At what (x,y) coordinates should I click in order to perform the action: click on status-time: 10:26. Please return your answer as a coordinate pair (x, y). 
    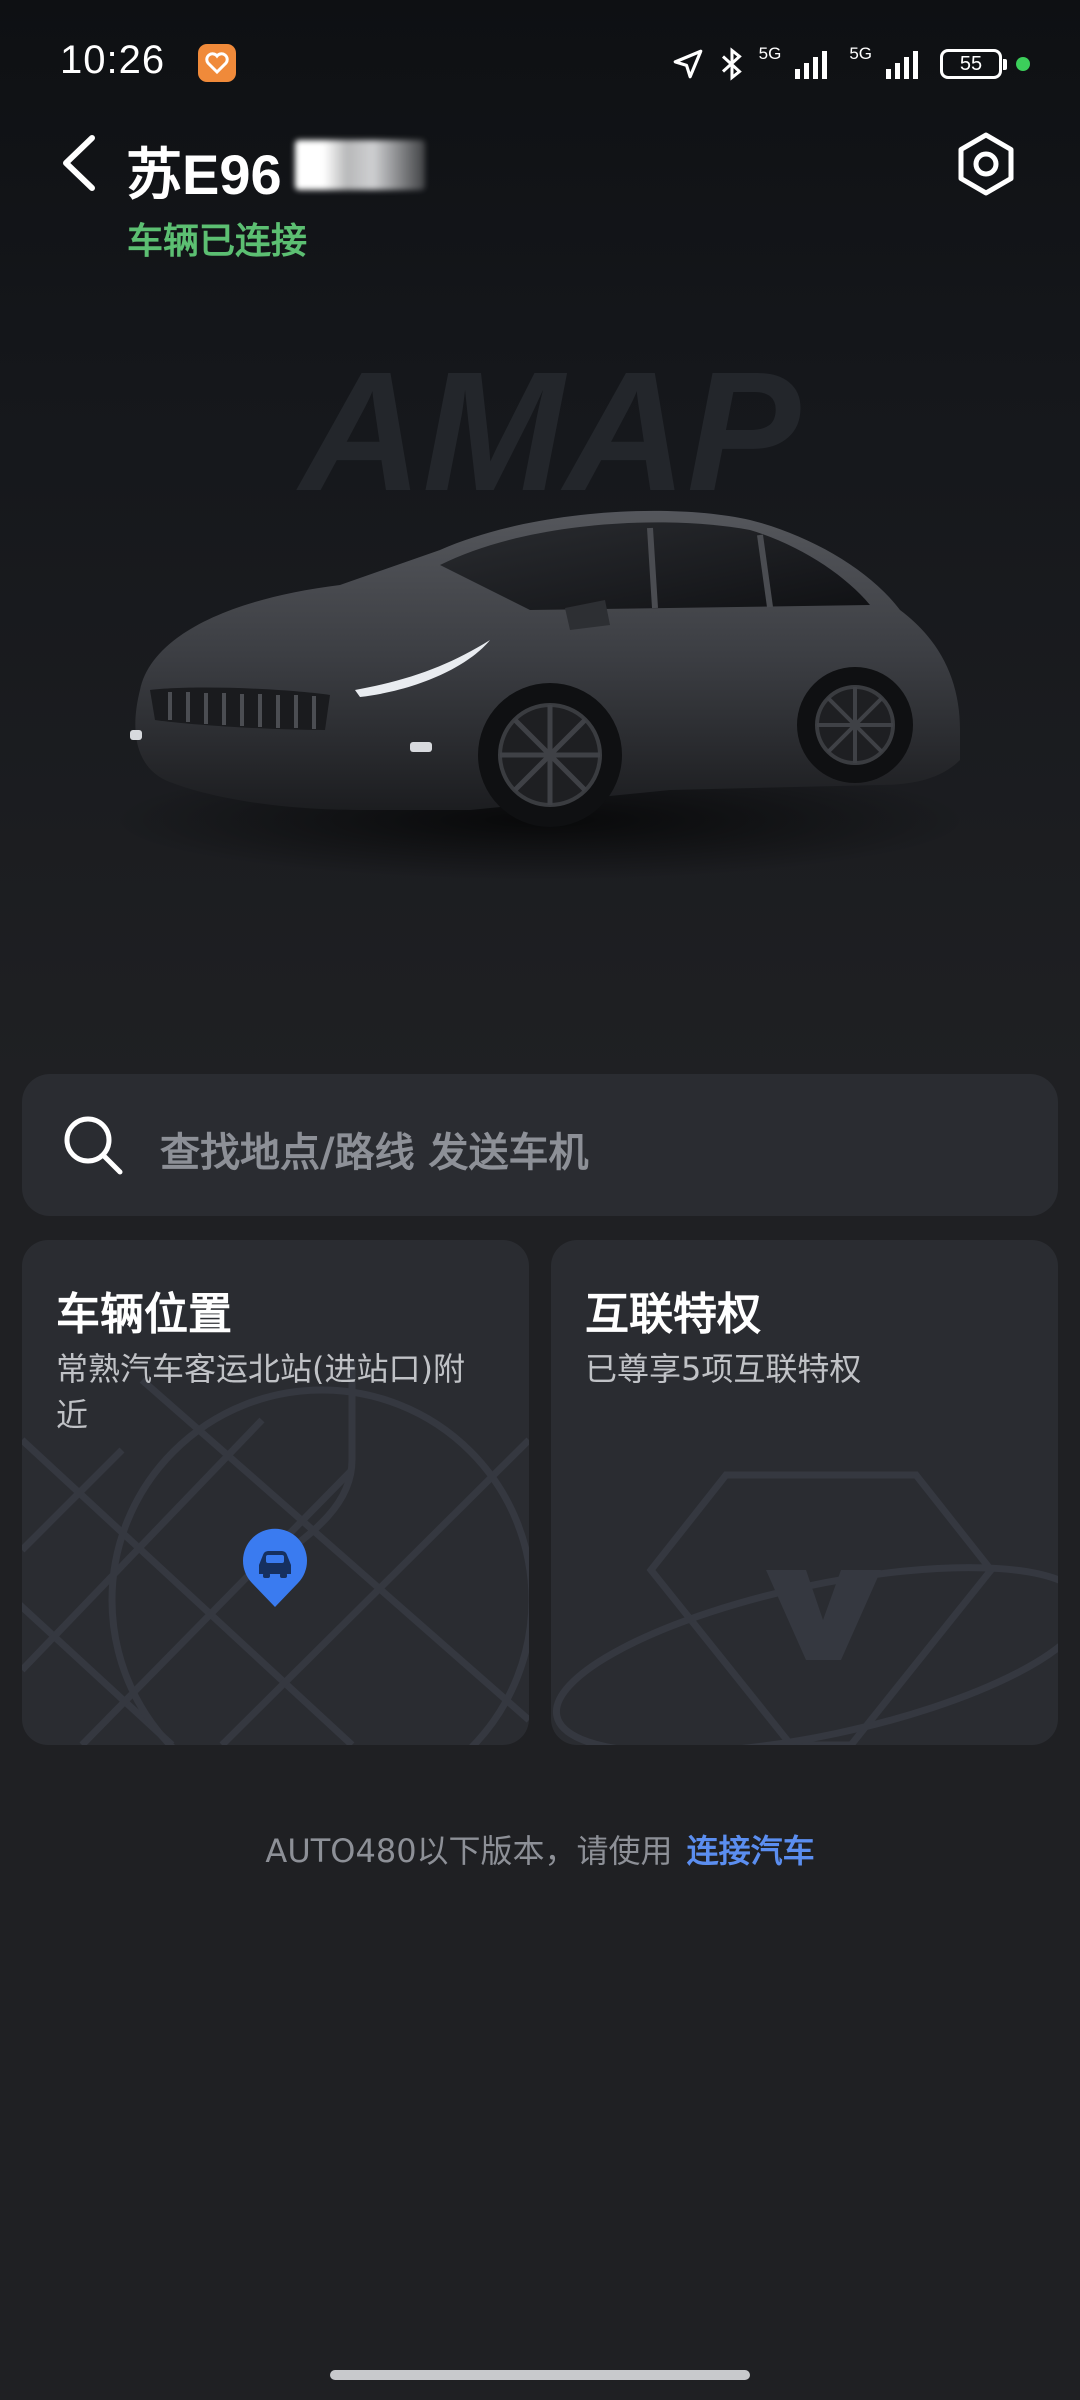
    Looking at the image, I should click on (113, 60).